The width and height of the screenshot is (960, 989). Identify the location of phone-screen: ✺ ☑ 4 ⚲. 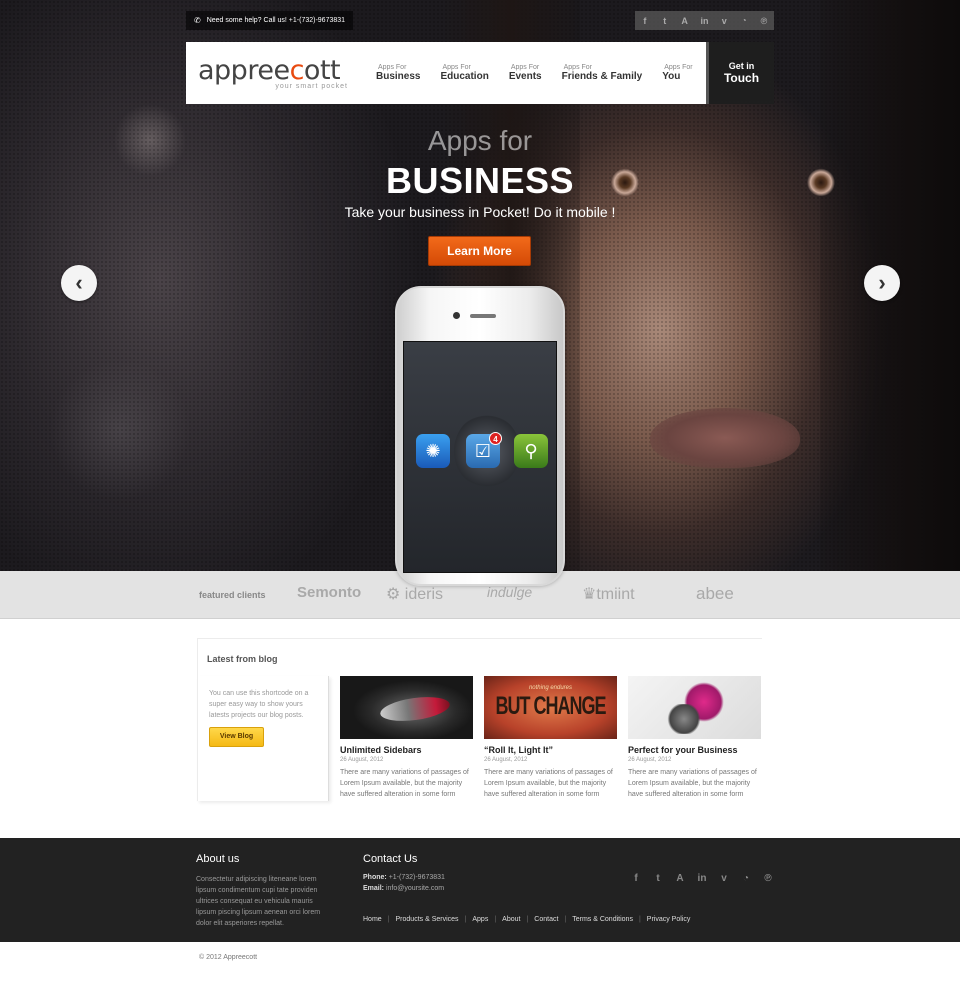
(480, 457).